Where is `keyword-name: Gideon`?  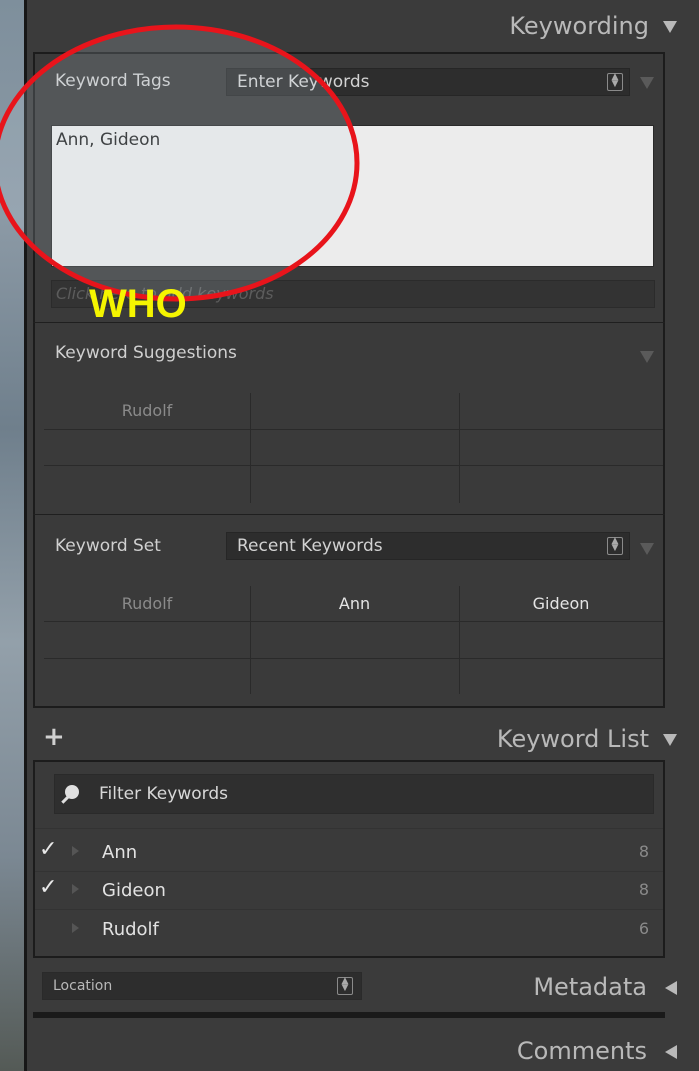
keyword-name: Gideon is located at coordinates (134, 890).